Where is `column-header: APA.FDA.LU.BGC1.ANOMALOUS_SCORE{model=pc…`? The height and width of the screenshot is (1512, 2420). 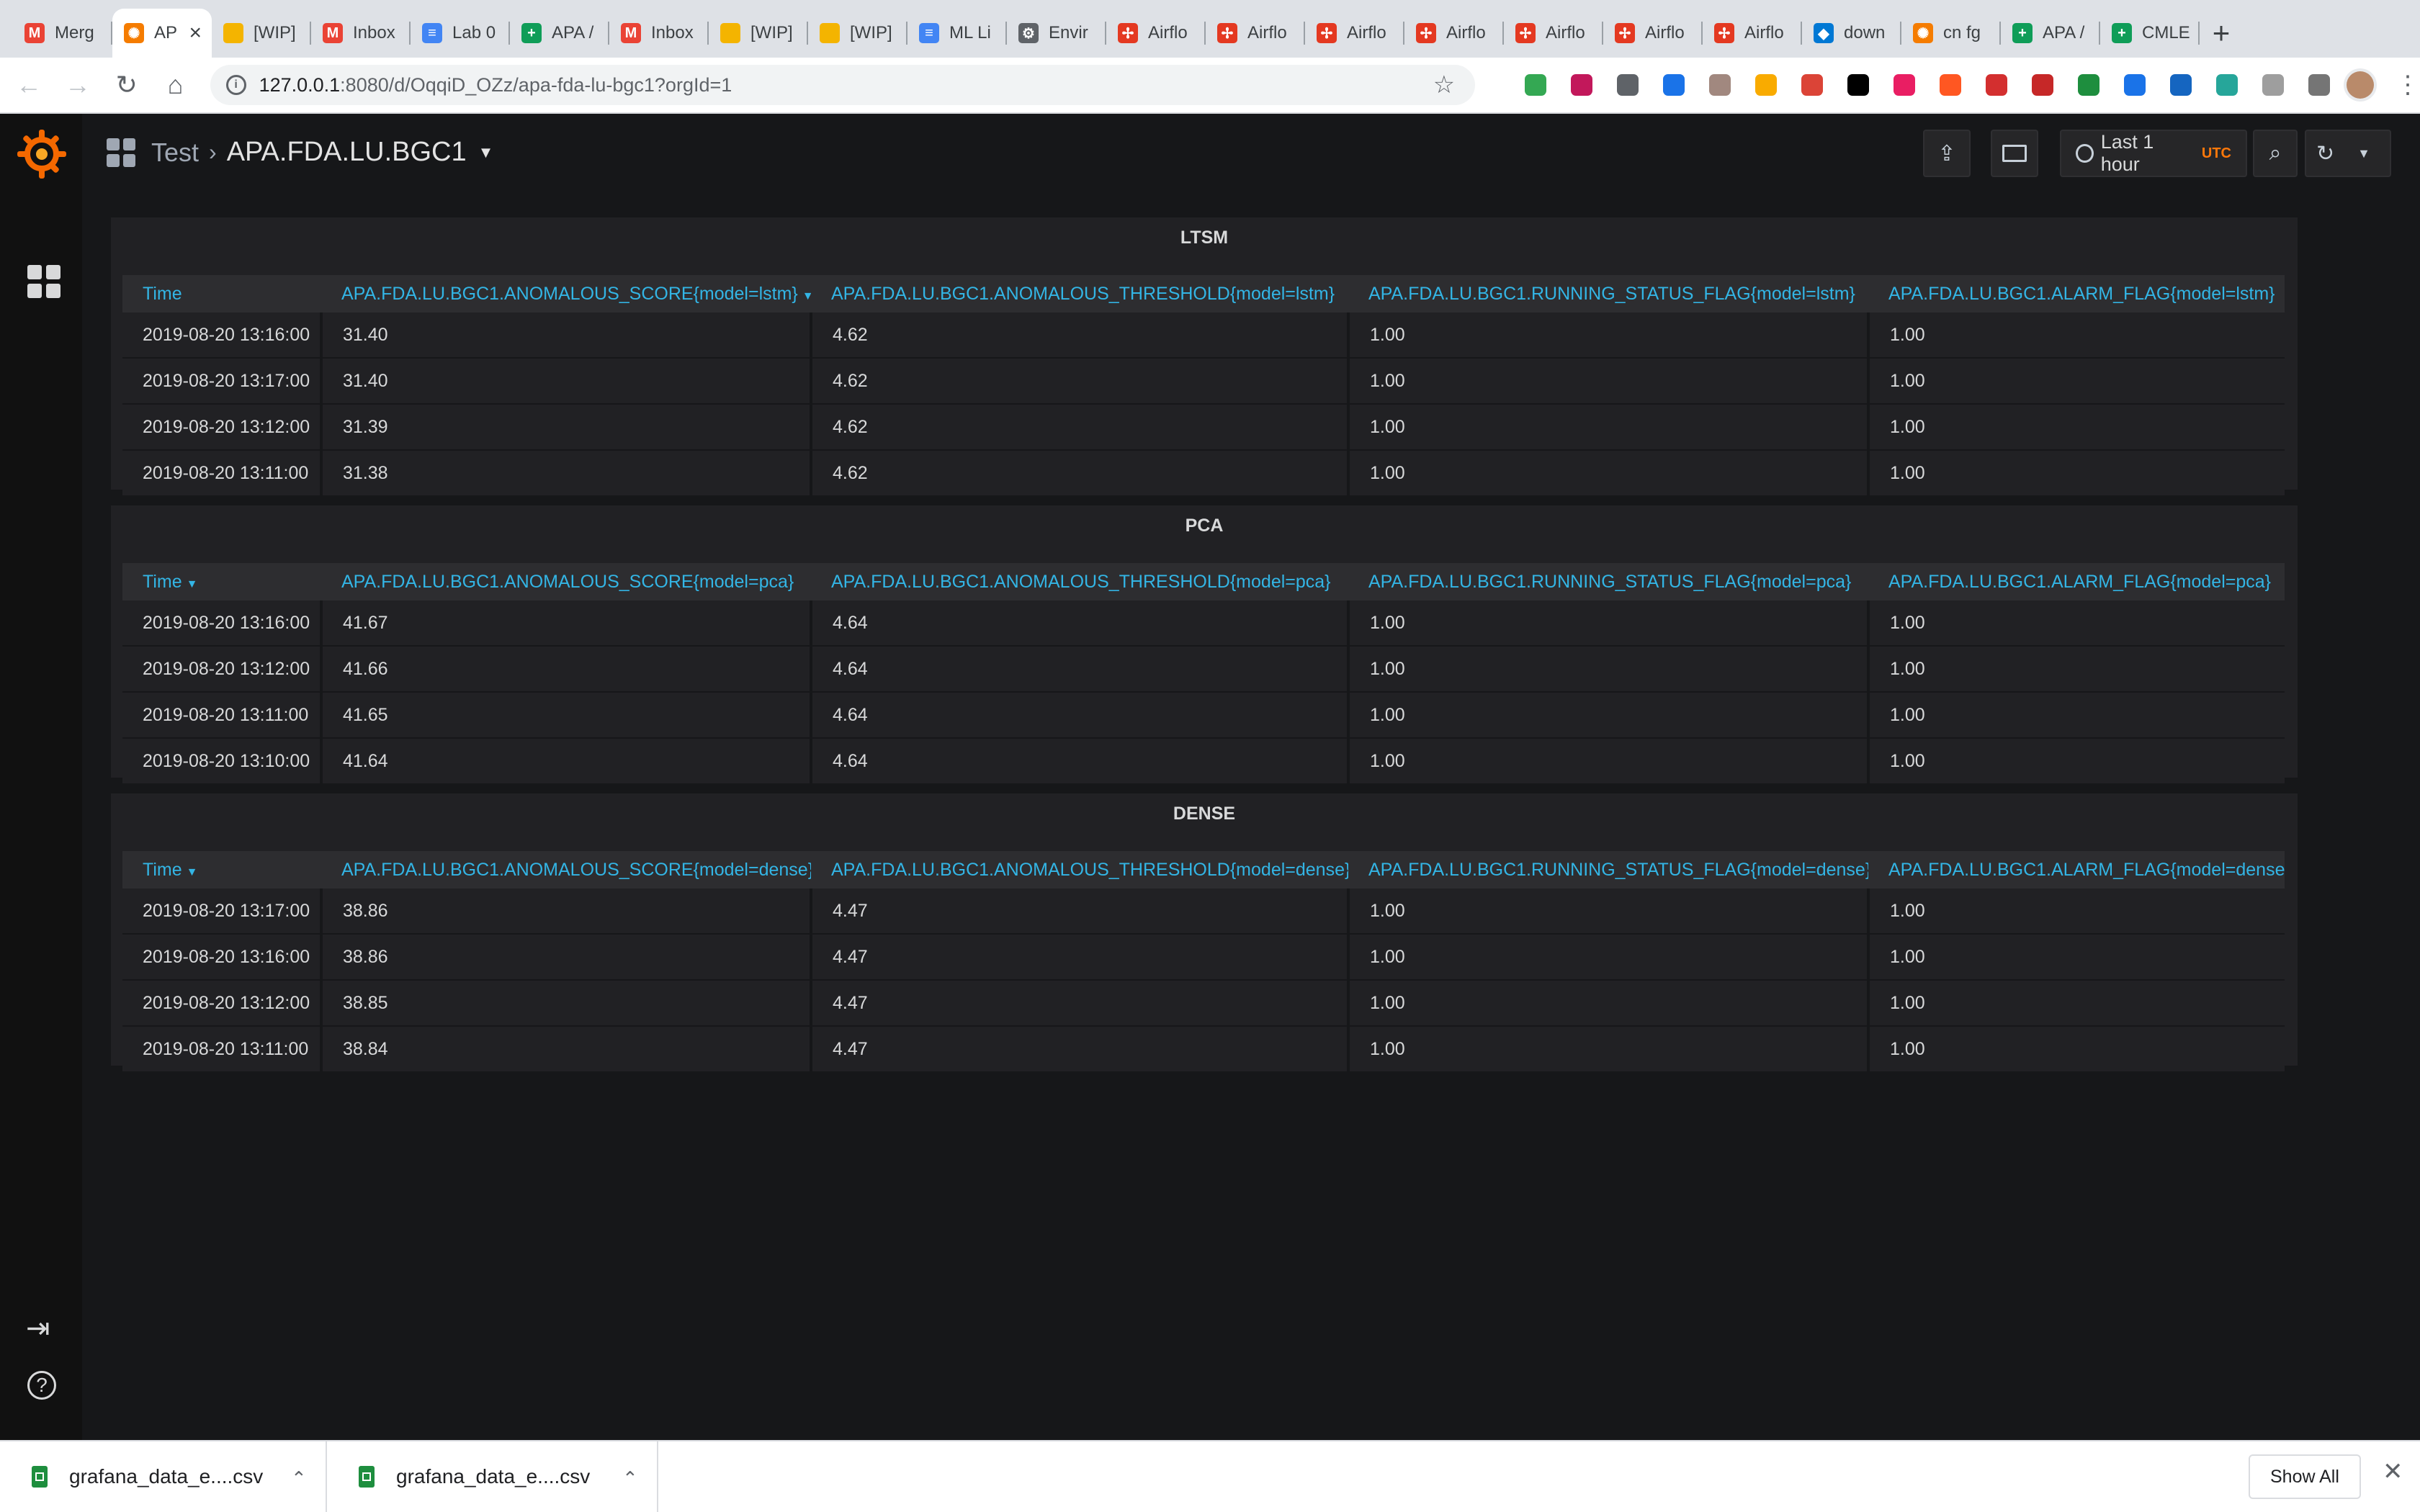 column-header: APA.FDA.LU.BGC1.ANOMALOUS_SCORE{model=pc… is located at coordinates (566, 581).